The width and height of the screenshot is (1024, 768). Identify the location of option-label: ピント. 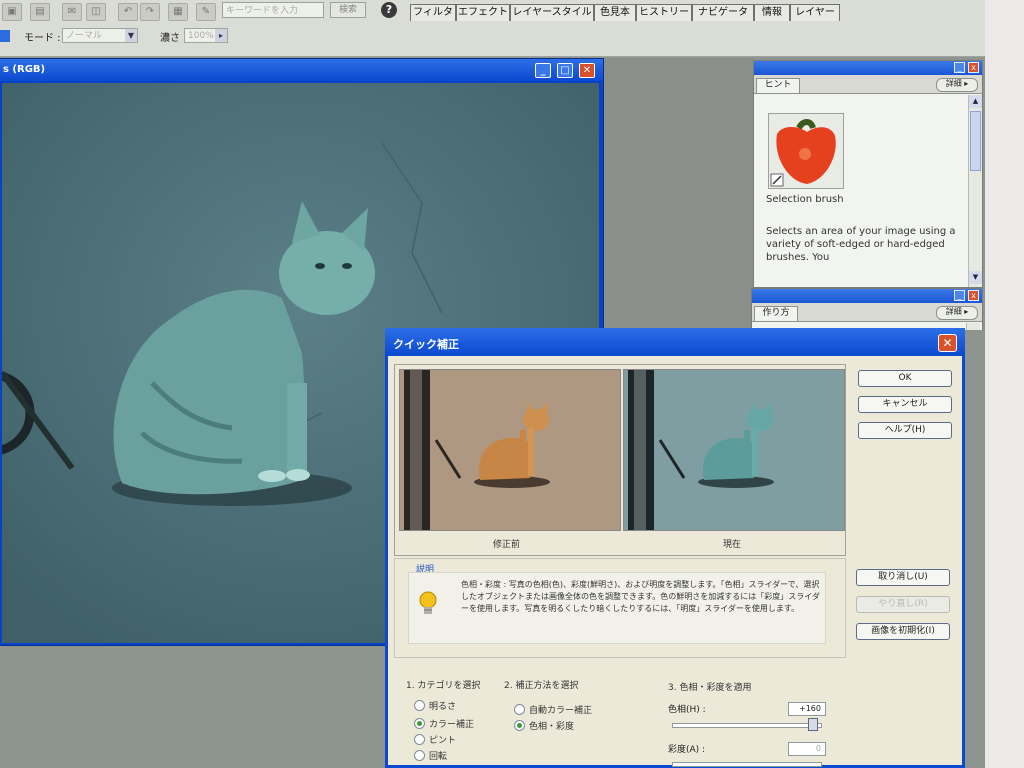
(443, 741).